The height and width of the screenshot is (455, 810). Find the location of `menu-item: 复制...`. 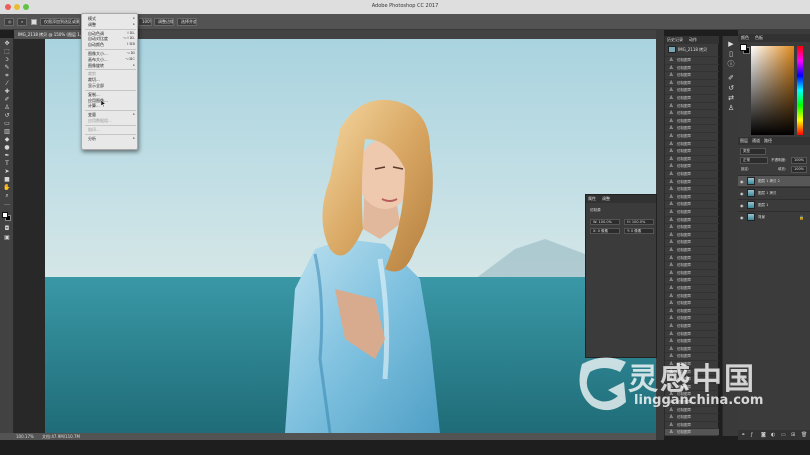

menu-item: 复制... is located at coordinates (112, 94).